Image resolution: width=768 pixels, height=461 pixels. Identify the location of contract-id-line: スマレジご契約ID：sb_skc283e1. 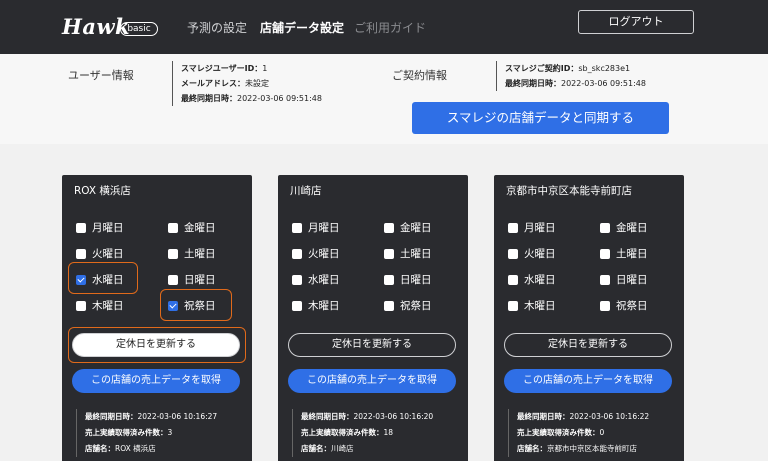
(568, 68).